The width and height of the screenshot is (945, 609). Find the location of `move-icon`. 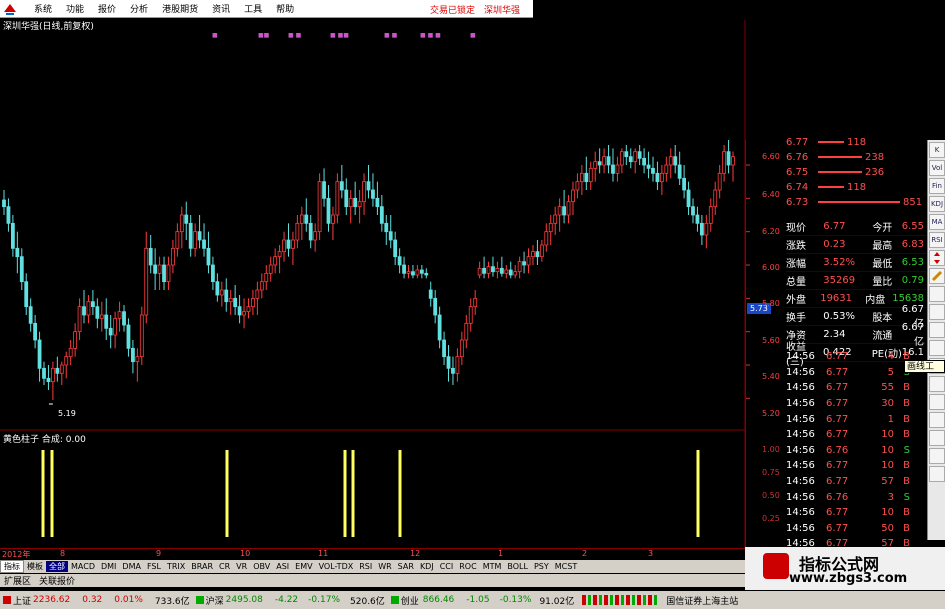

move-icon is located at coordinates (937, 258).